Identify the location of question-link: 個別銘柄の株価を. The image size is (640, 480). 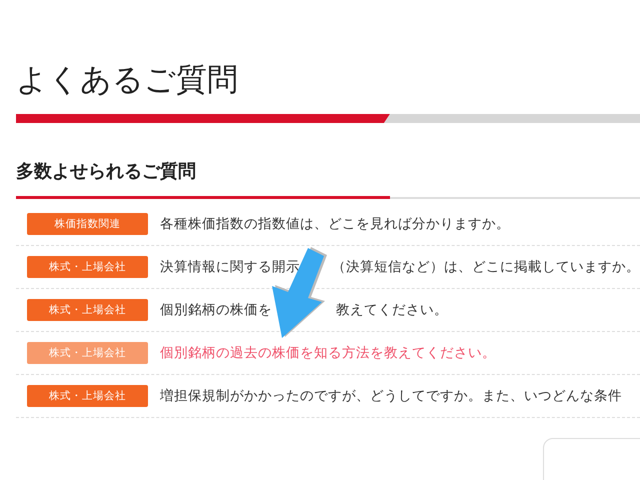
(216, 310).